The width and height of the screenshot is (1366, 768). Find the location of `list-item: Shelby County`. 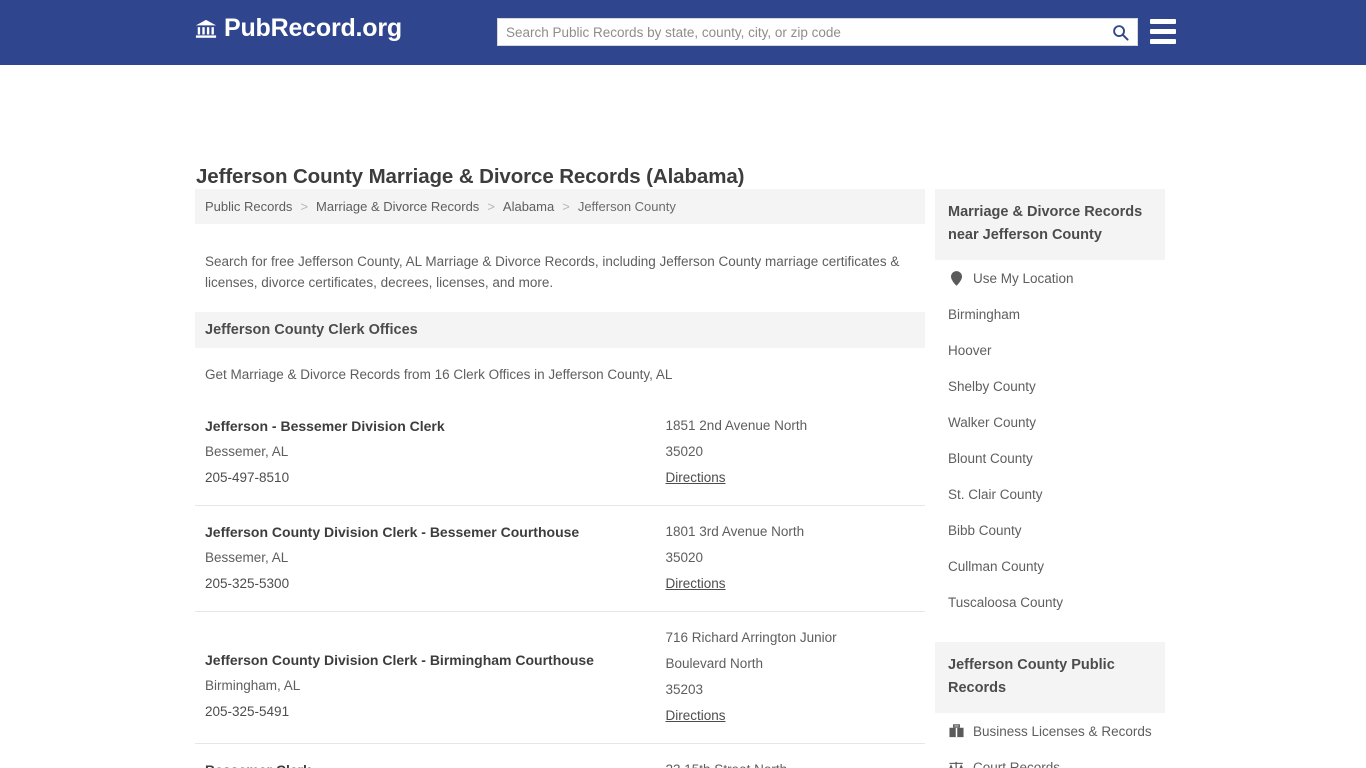

list-item: Shelby County is located at coordinates (1050, 386).